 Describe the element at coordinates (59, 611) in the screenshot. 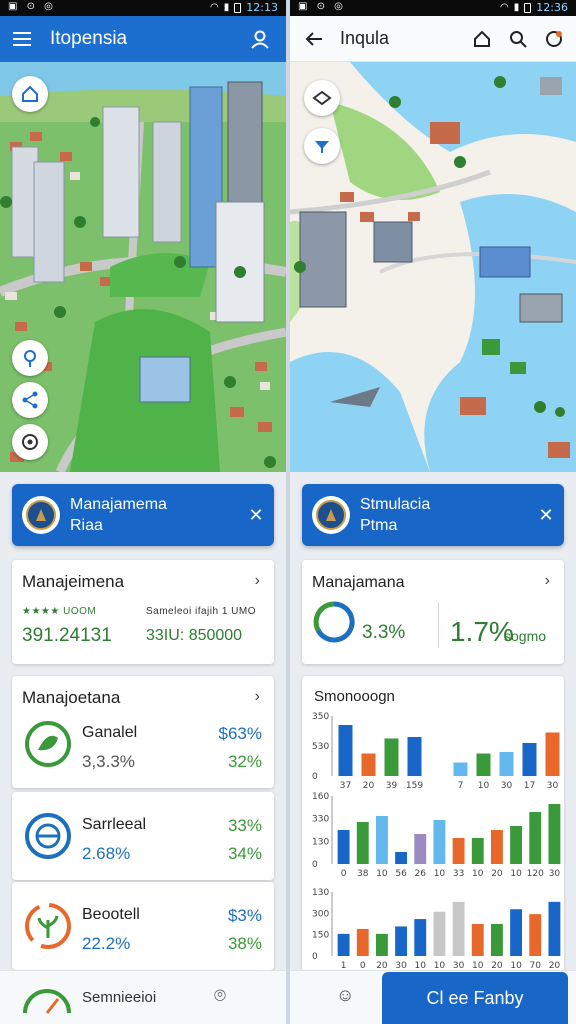

I see `summary-label-left: ★★★★ UOOM` at that location.